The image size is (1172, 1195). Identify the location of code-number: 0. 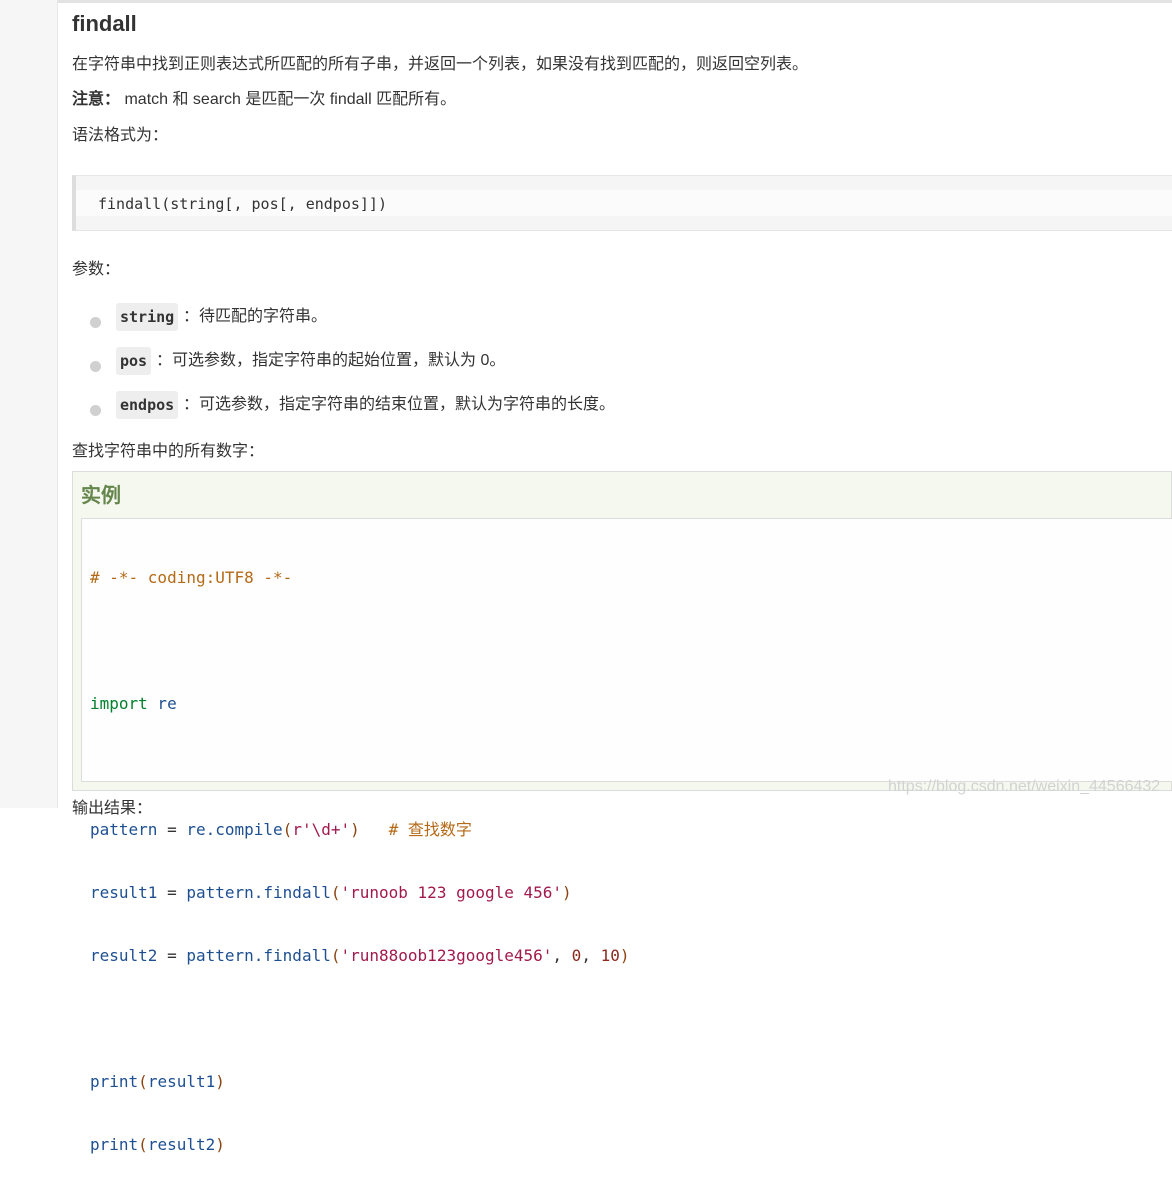
(576, 955).